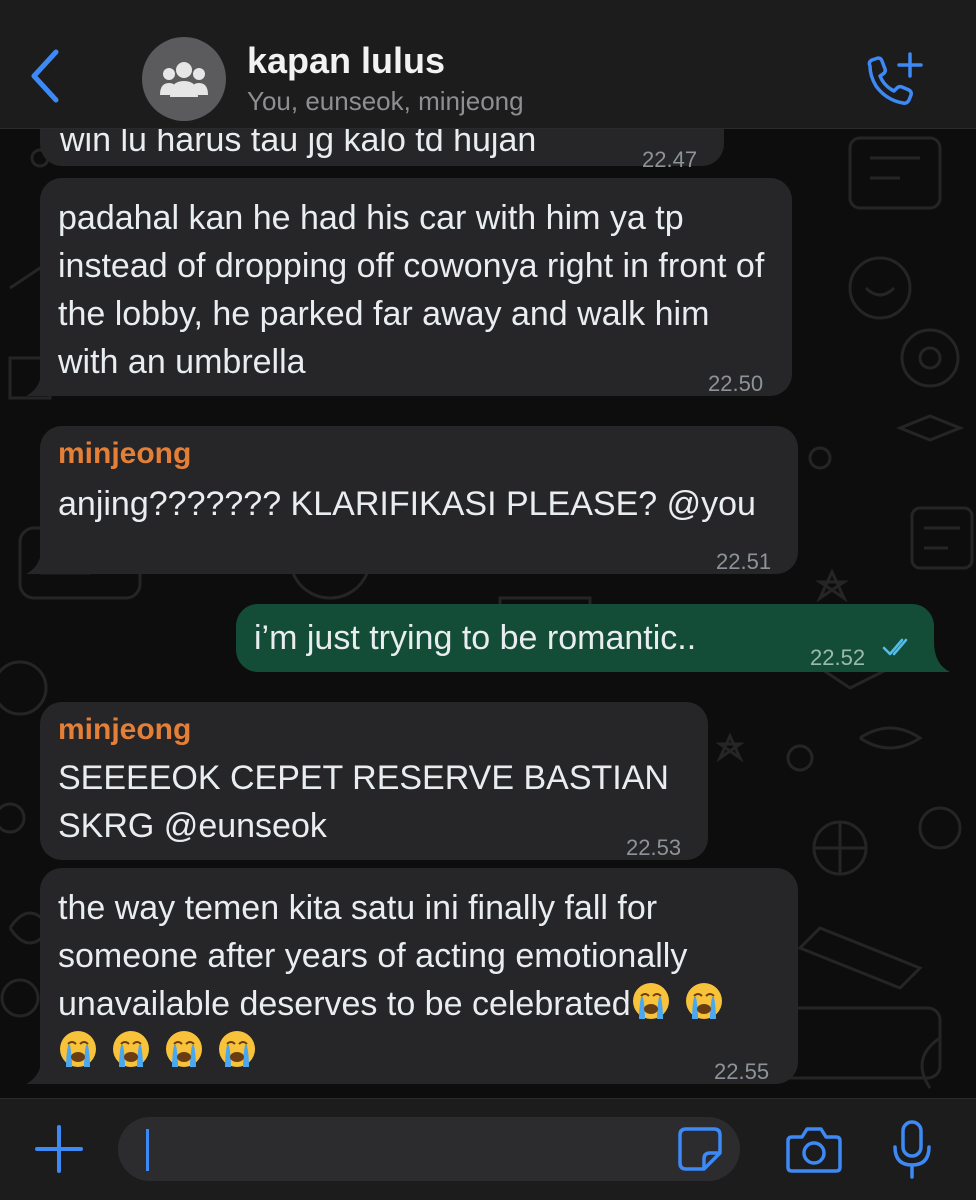  I want to click on message-time: 22.47, so click(670, 159).